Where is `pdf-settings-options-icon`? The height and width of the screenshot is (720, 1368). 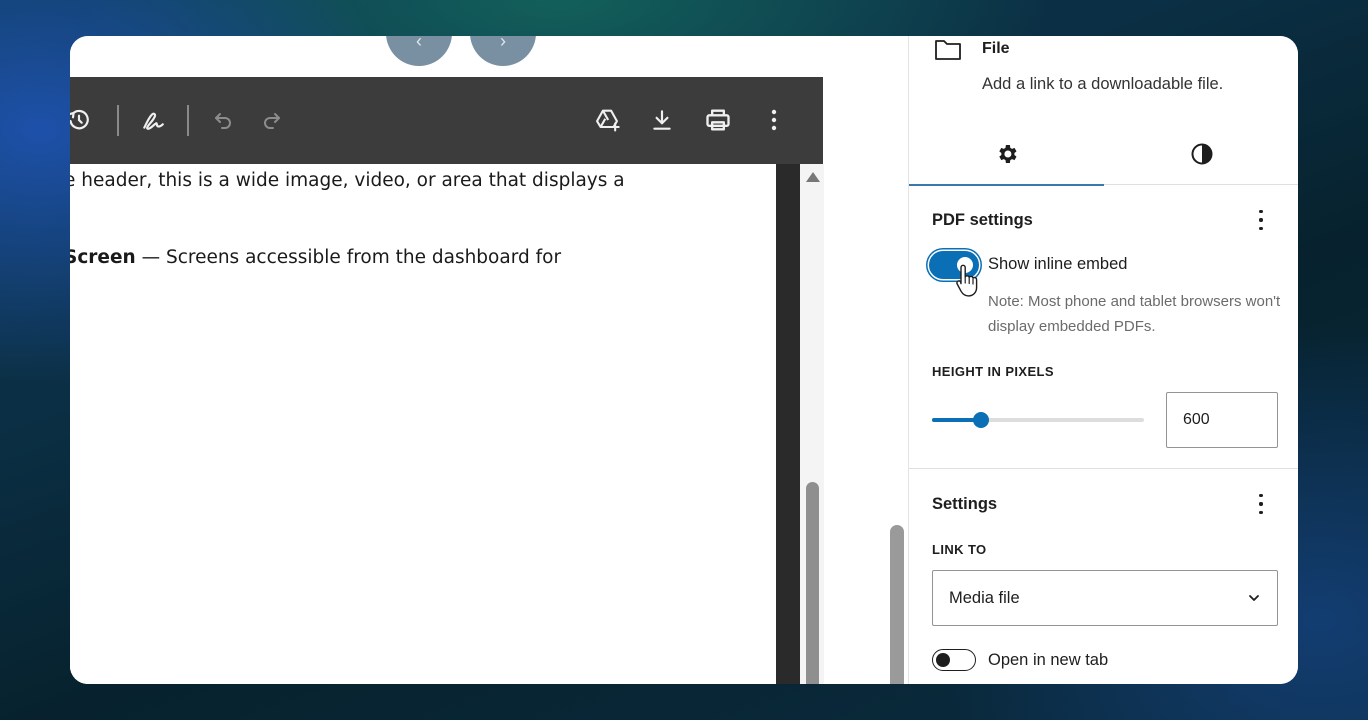
pdf-settings-options-icon is located at coordinates (1261, 220).